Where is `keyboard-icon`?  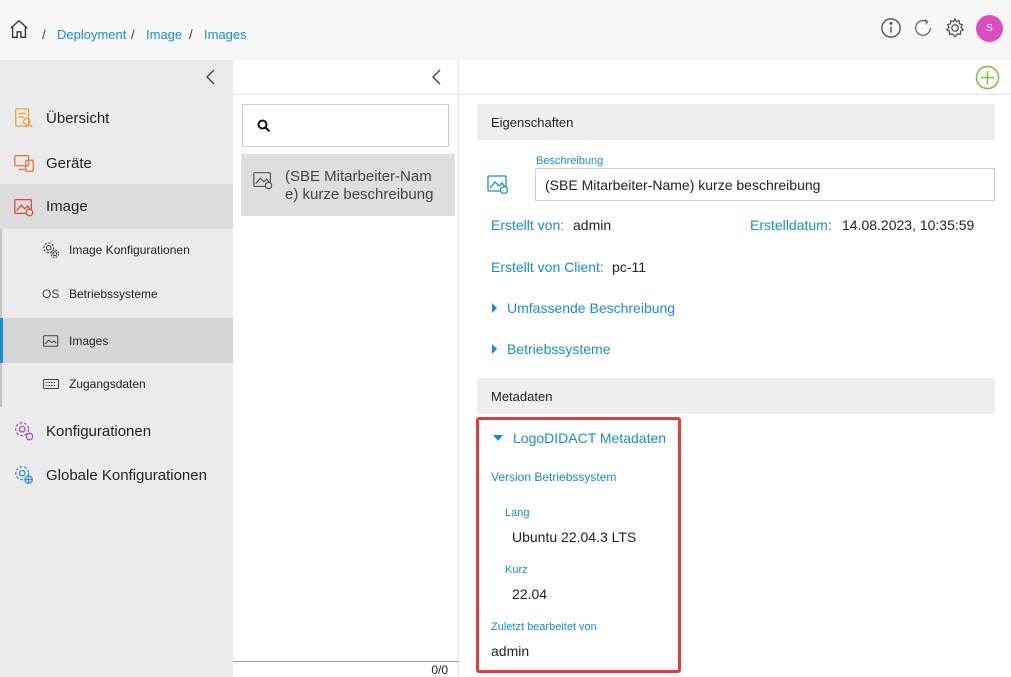
keyboard-icon is located at coordinates (51, 384).